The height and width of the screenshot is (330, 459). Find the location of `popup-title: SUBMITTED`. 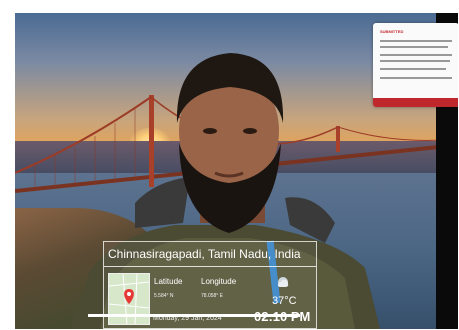

popup-title: SUBMITTED is located at coordinates (392, 31).